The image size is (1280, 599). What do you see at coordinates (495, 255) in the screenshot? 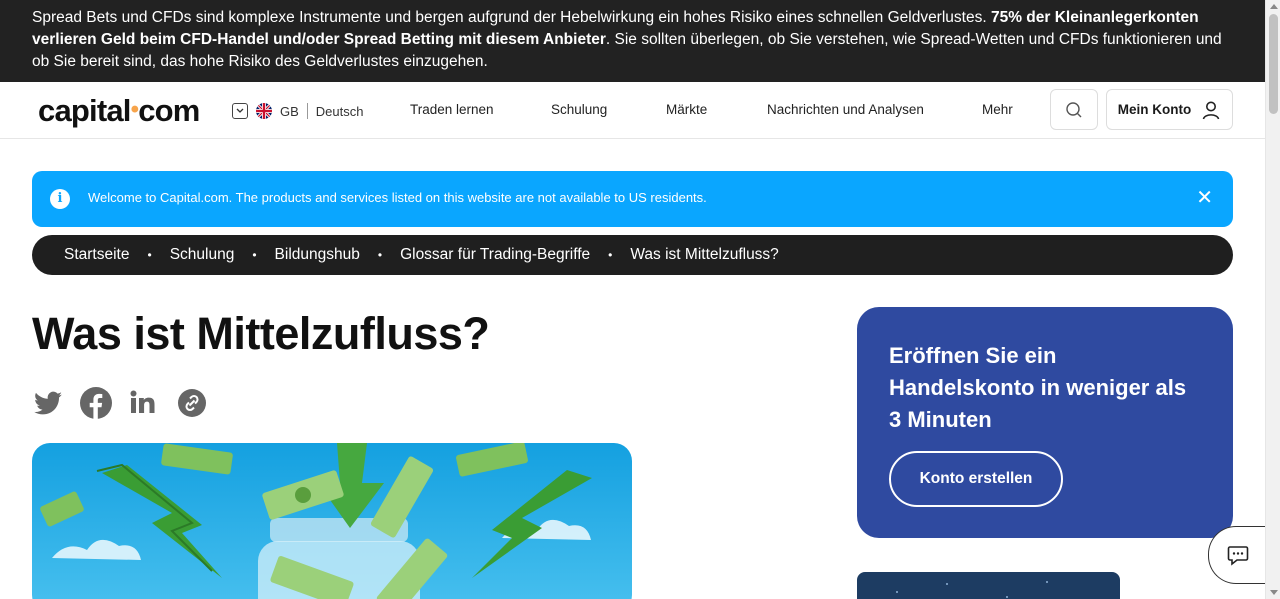
I see `breadcrumb-item-glossar: Glossar für Trading-Begriffe` at bounding box center [495, 255].